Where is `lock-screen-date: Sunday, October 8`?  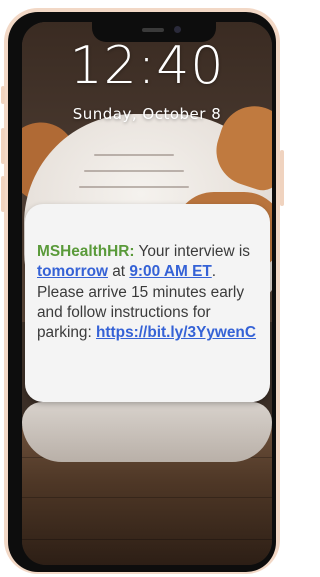
lock-screen-date: Sunday, October 8 is located at coordinates (147, 114).